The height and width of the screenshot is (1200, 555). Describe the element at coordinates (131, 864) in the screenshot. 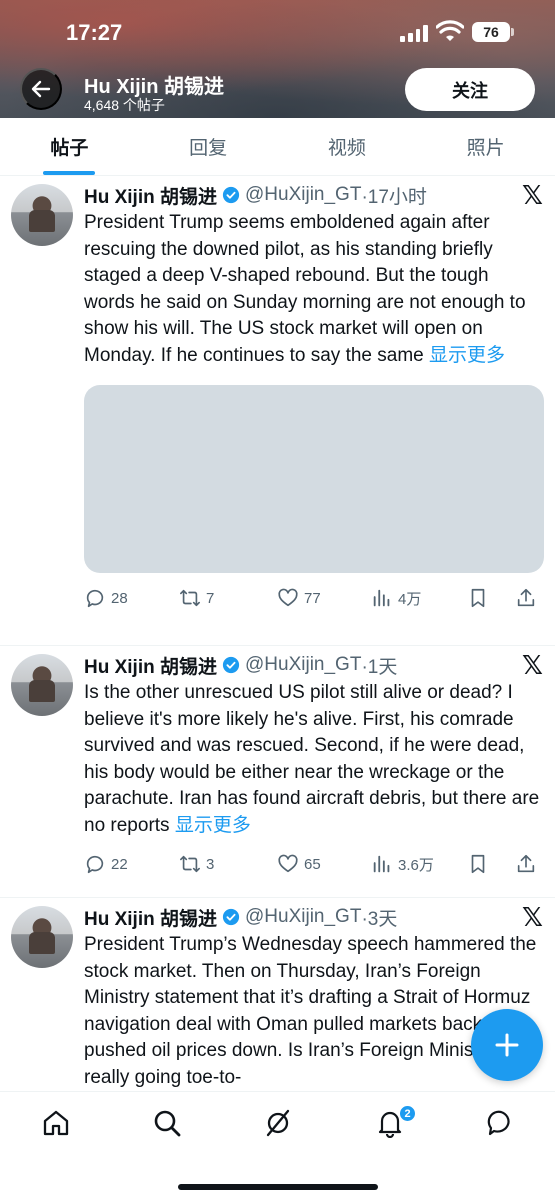

I see `reply-button: 22` at that location.